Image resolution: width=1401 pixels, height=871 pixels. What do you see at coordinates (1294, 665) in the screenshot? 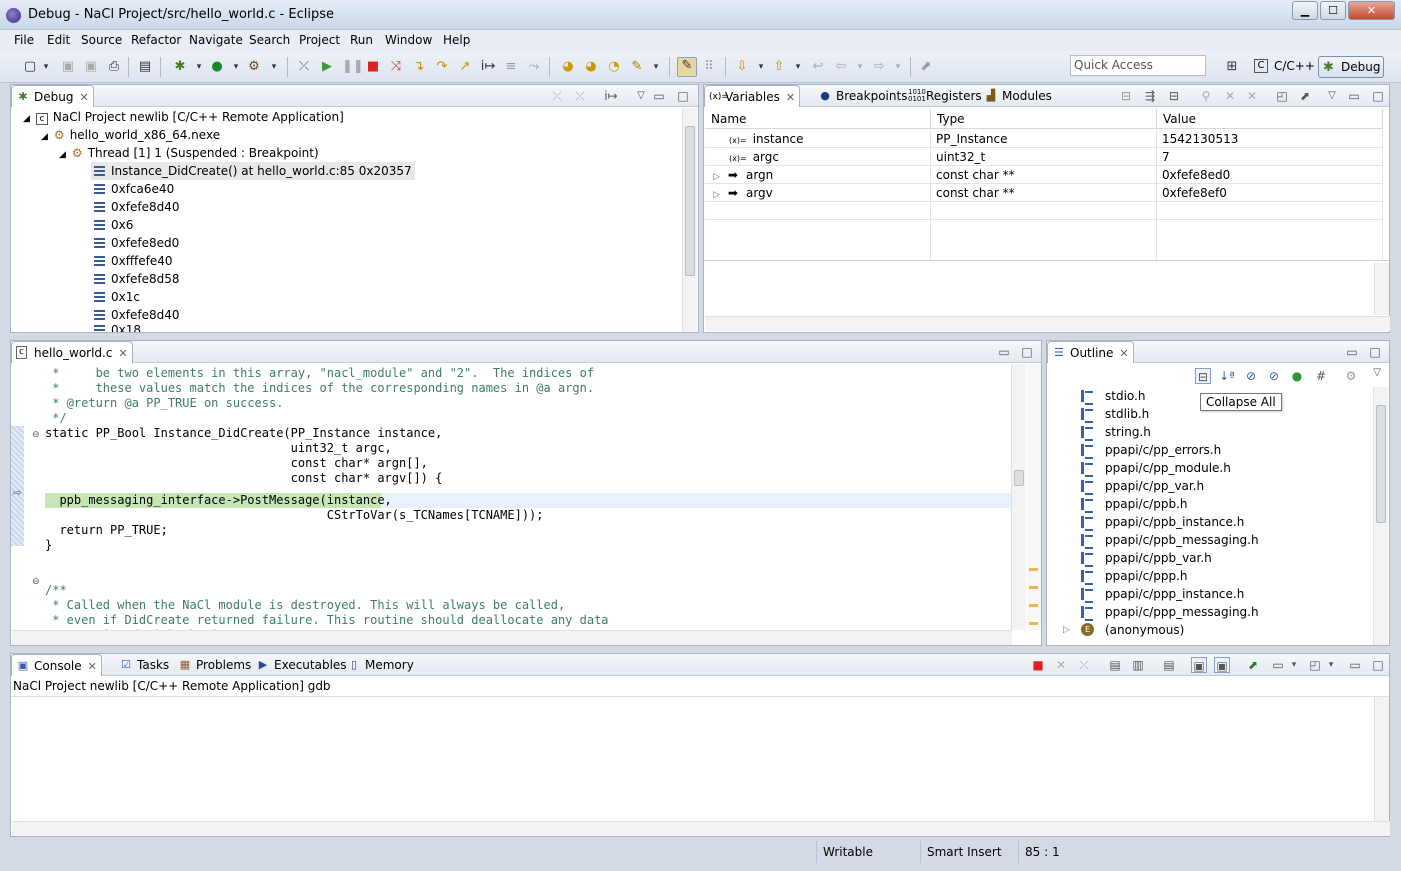
I see `console-dropdown-icon: ▾` at bounding box center [1294, 665].